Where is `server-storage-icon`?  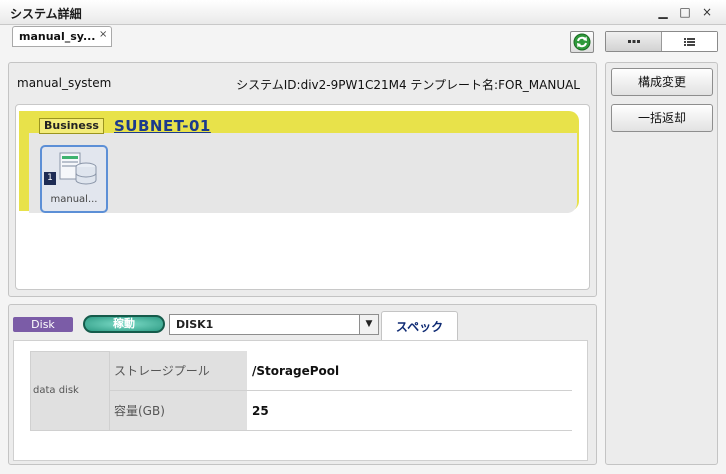 server-storage-icon is located at coordinates (78, 168).